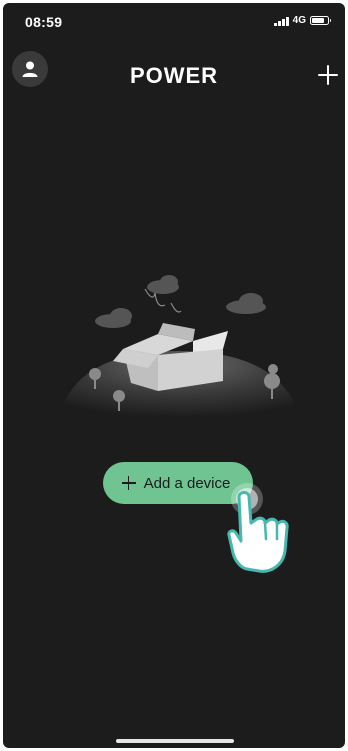 The width and height of the screenshot is (348, 751). What do you see at coordinates (299, 20) in the screenshot?
I see `network-type: 4G` at bounding box center [299, 20].